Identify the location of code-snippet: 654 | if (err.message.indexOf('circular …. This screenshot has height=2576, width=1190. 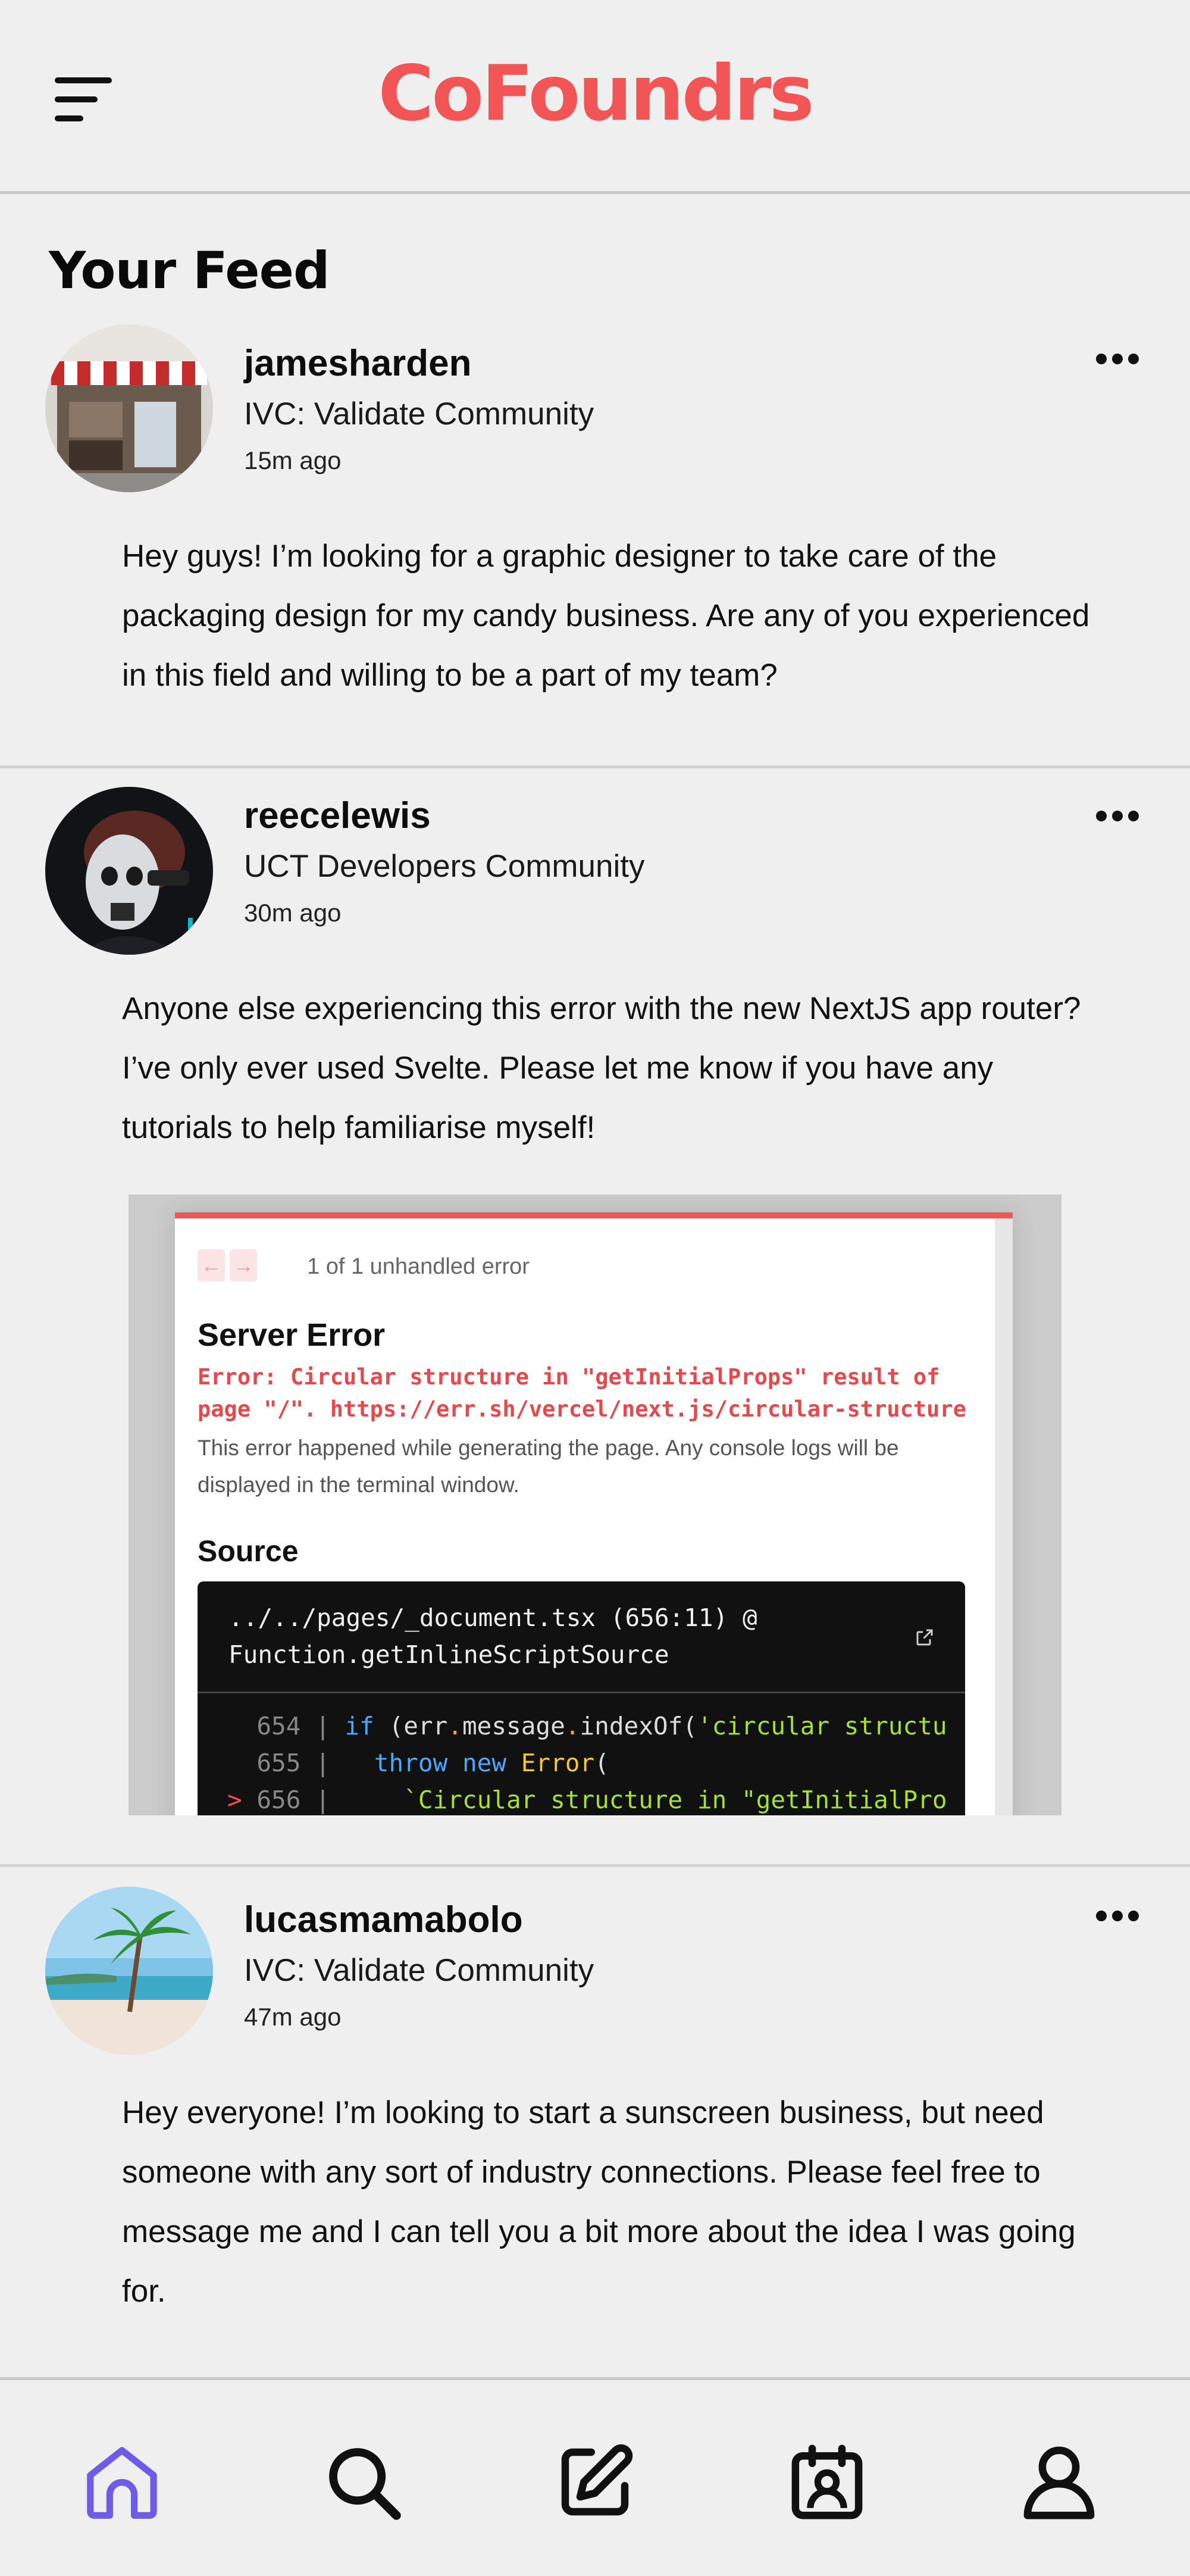
(596, 1761).